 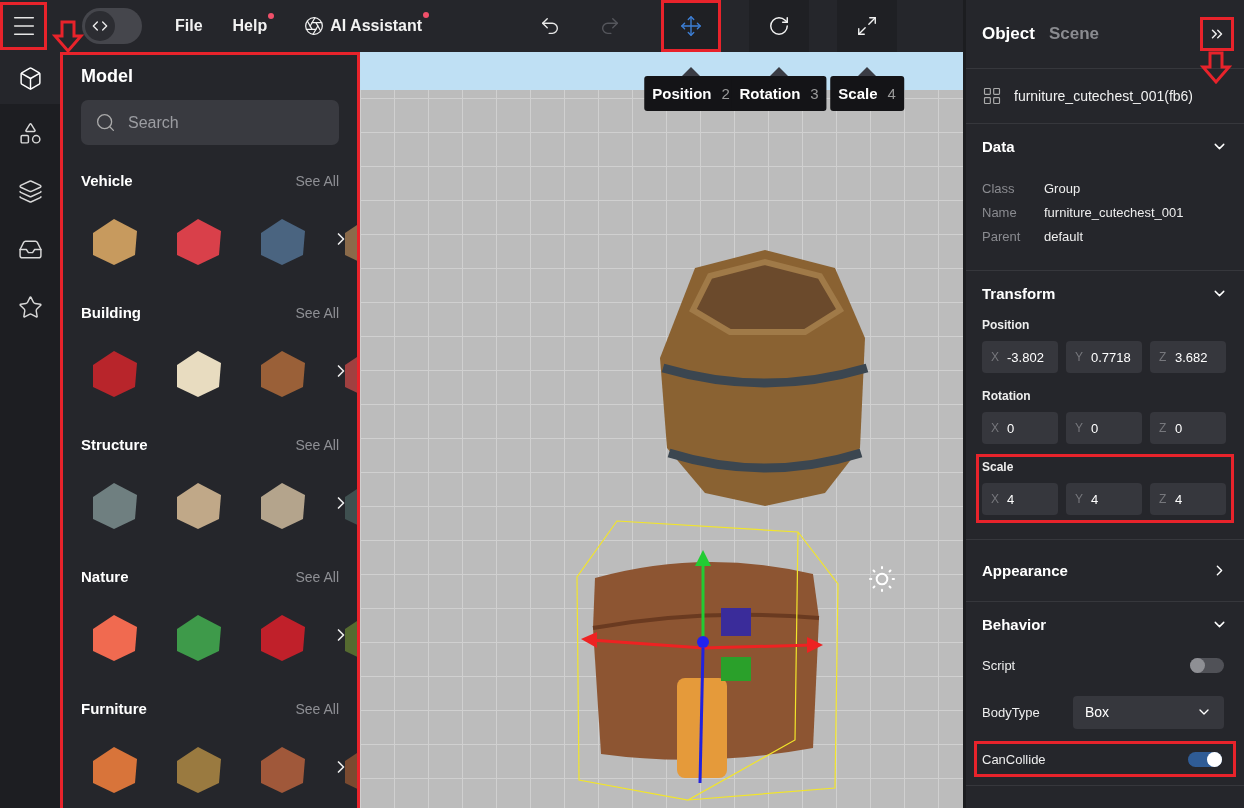 I want to click on section-header: Behavior, so click(x=1105, y=624).